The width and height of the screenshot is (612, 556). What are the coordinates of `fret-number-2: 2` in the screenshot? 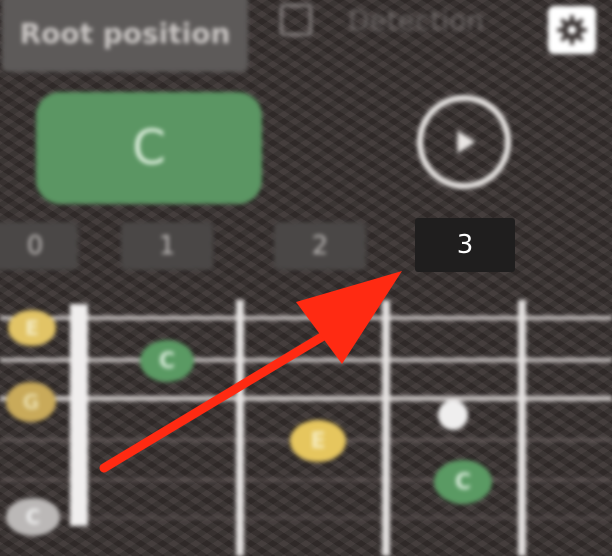 It's located at (320, 246).